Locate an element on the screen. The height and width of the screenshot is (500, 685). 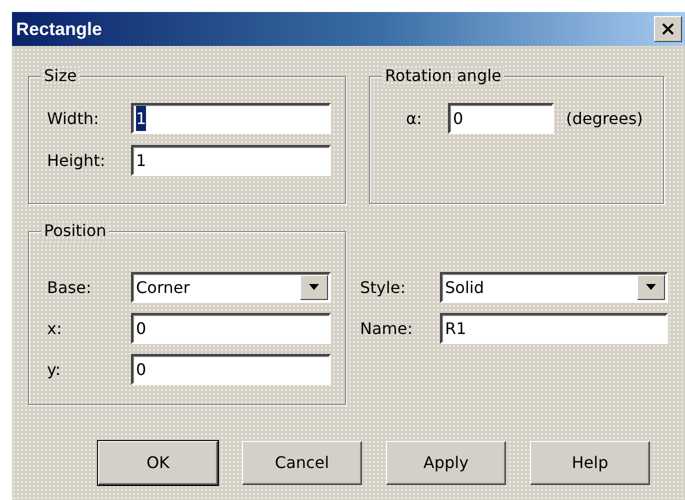
close-icon is located at coordinates (668, 29).